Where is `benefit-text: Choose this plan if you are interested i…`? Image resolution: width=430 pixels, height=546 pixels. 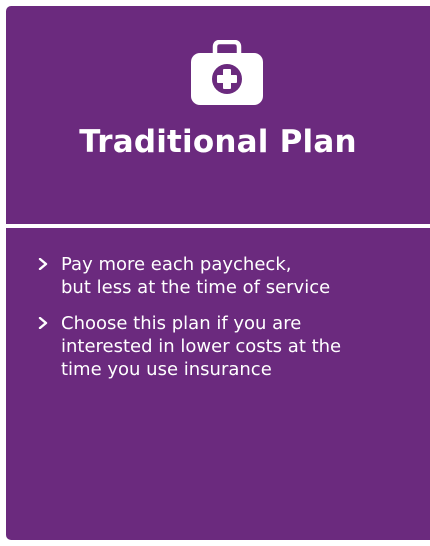 benefit-text: Choose this plan if you are interested i… is located at coordinates (201, 346).